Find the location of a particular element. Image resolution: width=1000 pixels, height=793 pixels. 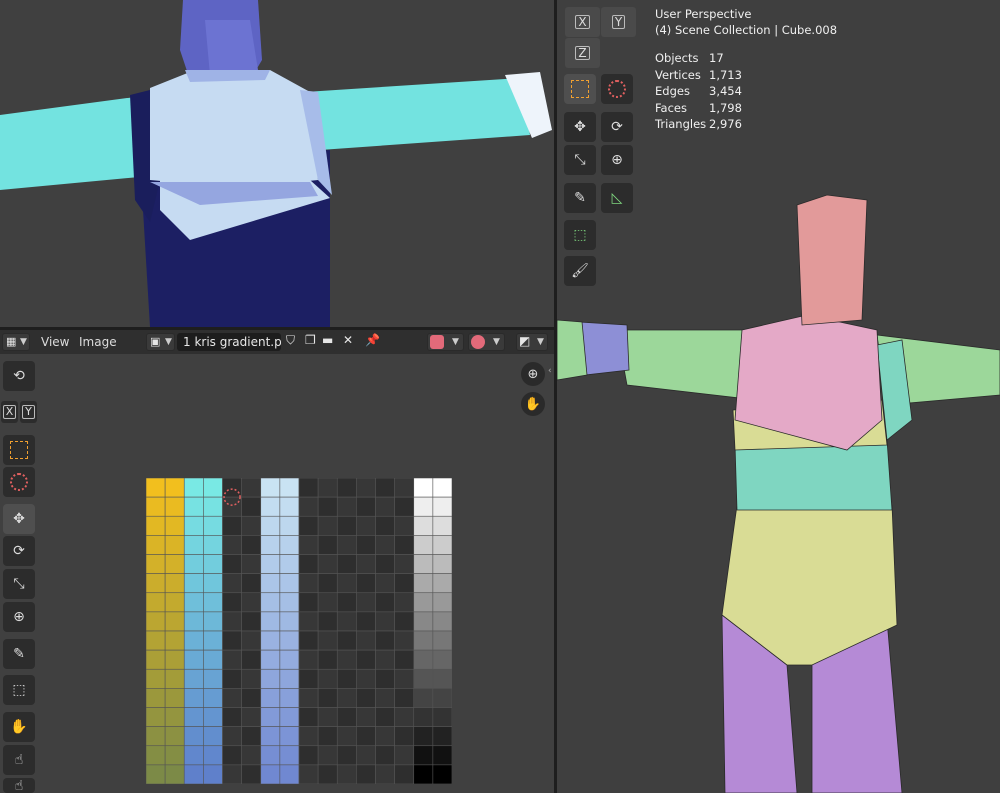

new-image-button: ❐ is located at coordinates (310, 342).